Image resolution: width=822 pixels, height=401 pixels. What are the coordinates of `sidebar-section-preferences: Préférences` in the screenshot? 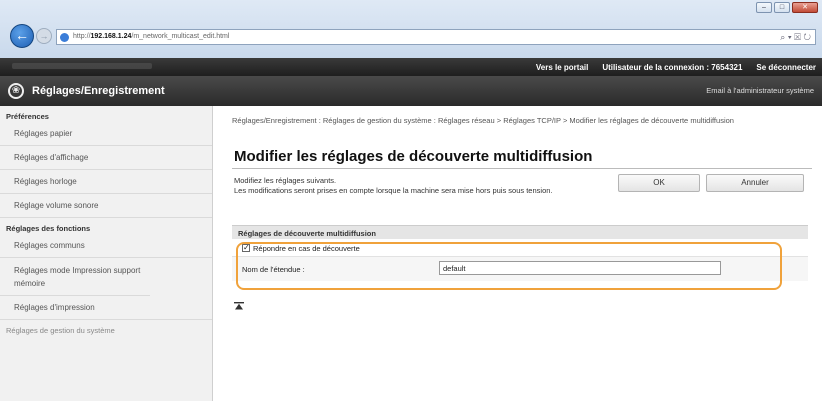 It's located at (27, 116).